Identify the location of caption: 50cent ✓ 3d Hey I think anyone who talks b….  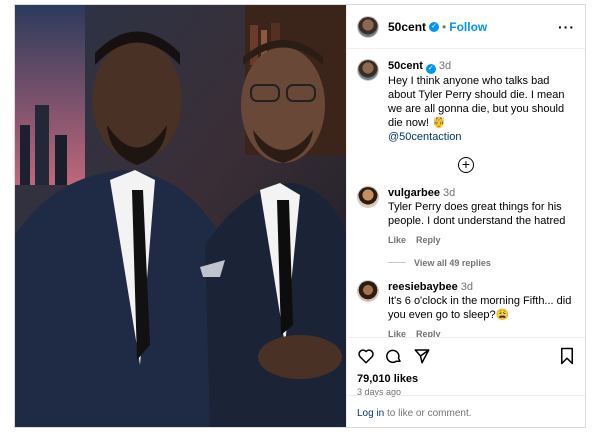
(466, 101).